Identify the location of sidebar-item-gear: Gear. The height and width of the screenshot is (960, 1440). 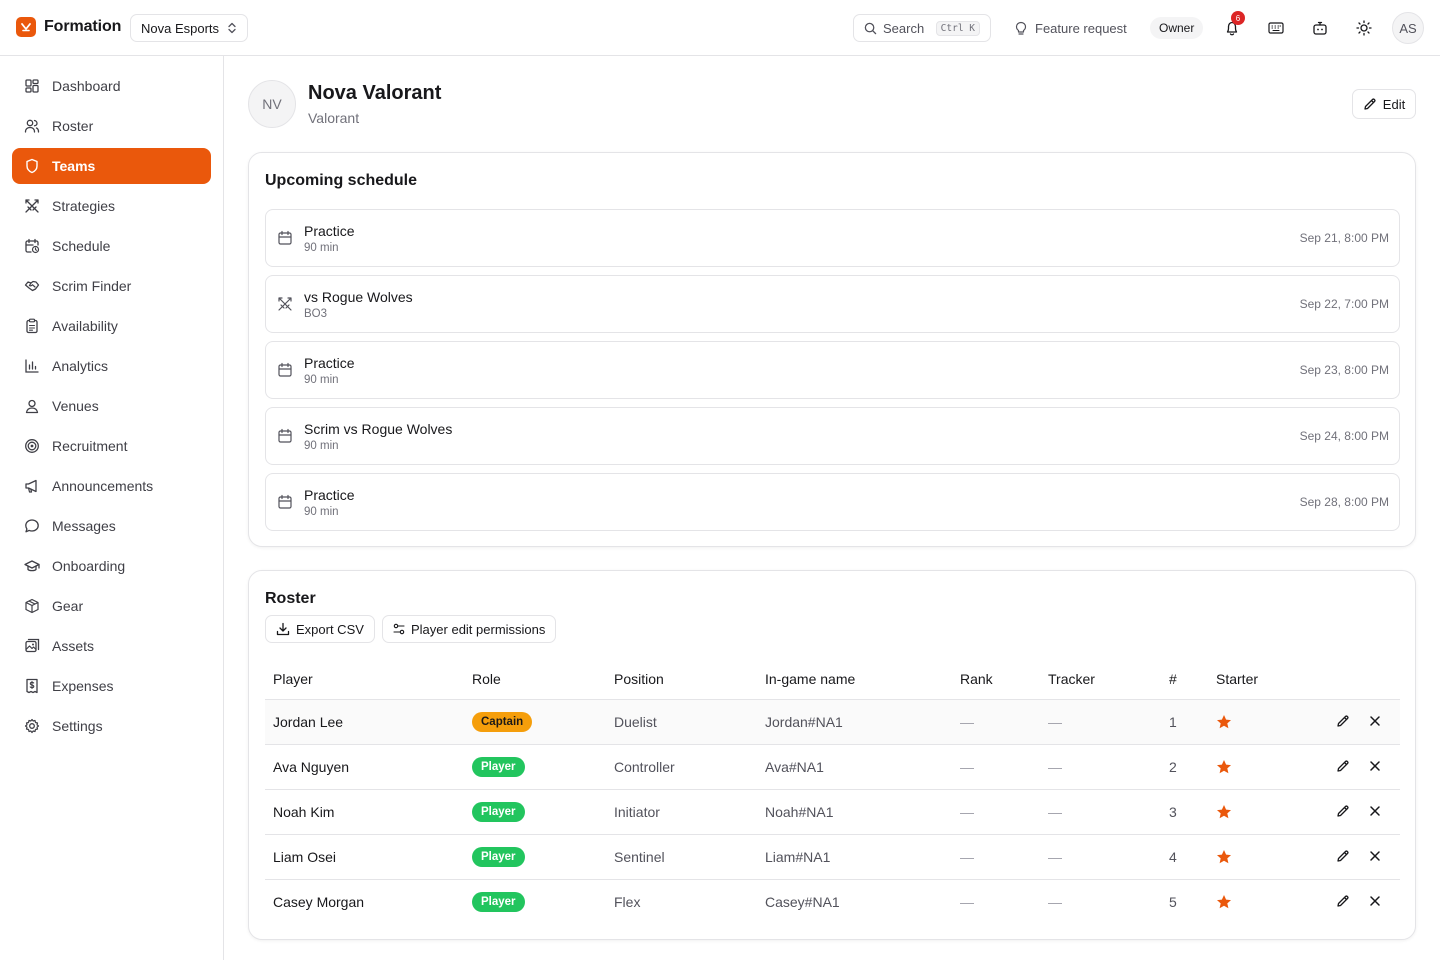
(111, 606).